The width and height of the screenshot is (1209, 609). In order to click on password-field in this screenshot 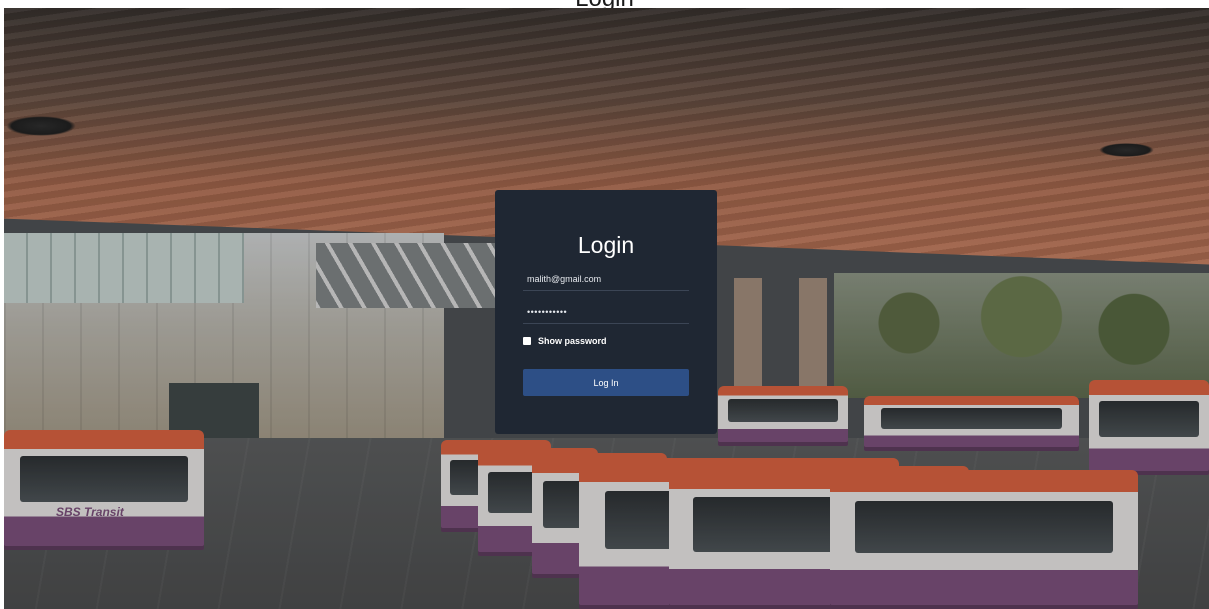, I will do `click(606, 312)`.